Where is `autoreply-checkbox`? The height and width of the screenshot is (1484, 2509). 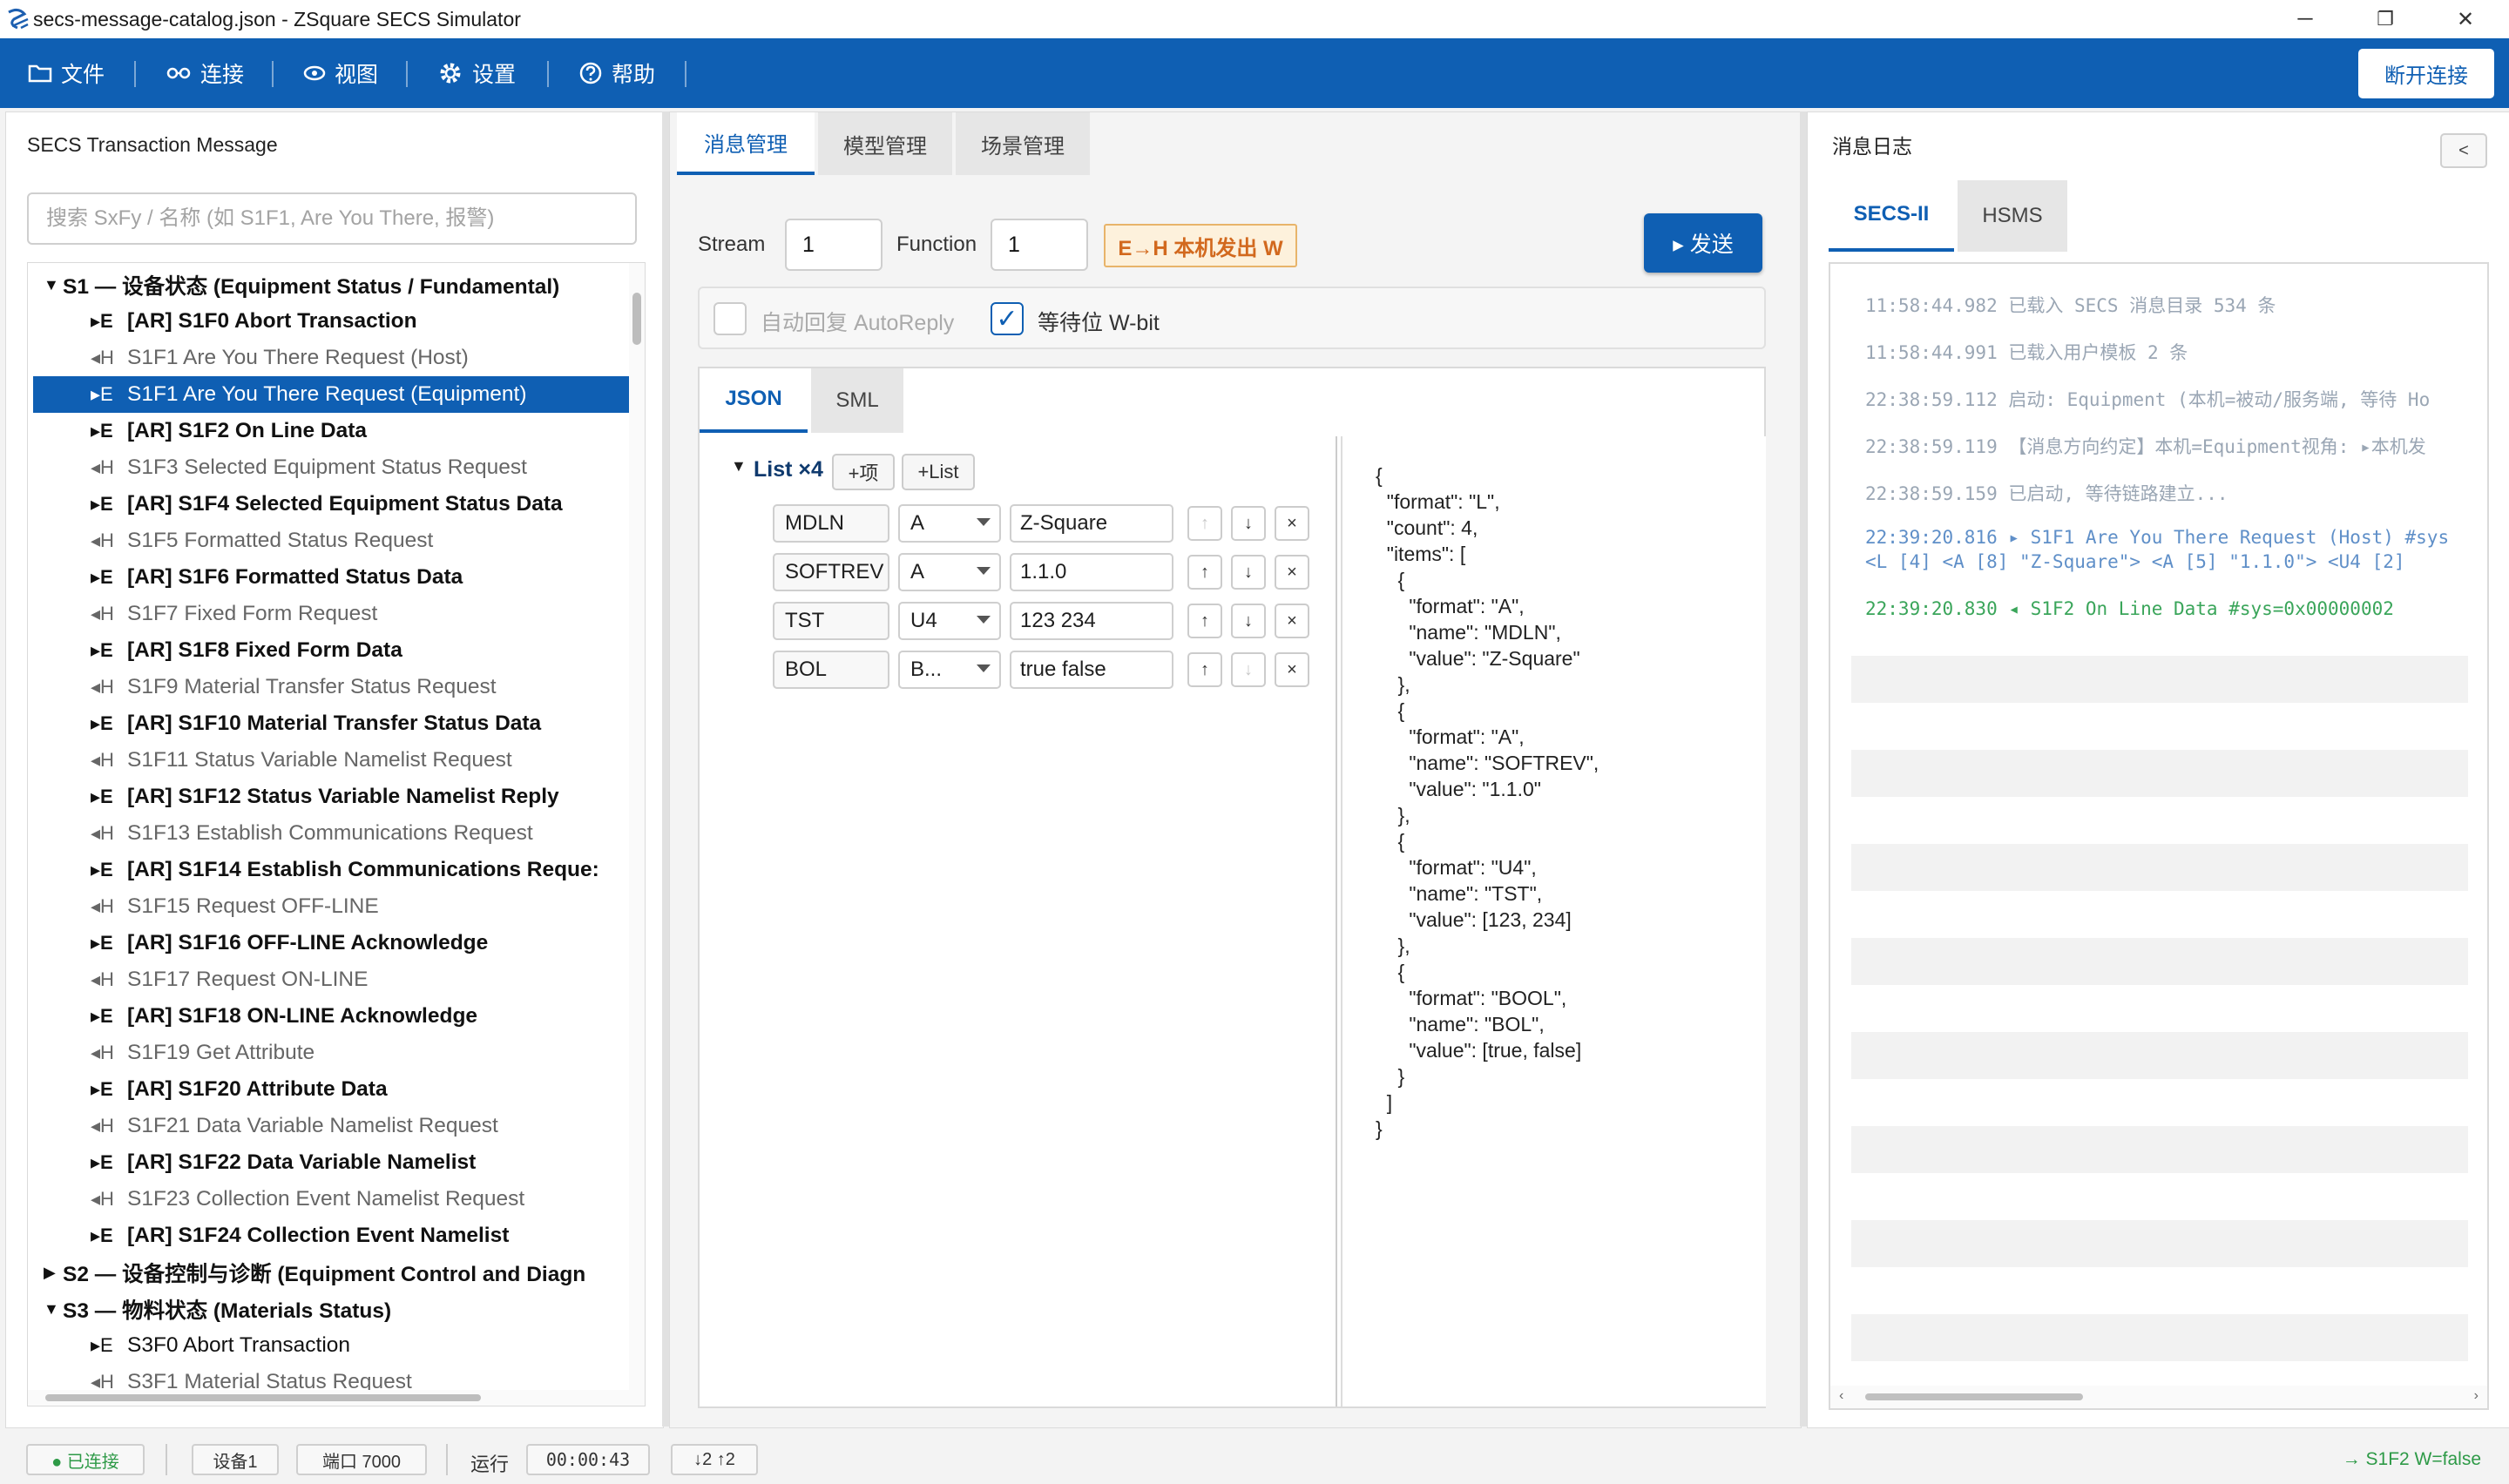 autoreply-checkbox is located at coordinates (730, 318).